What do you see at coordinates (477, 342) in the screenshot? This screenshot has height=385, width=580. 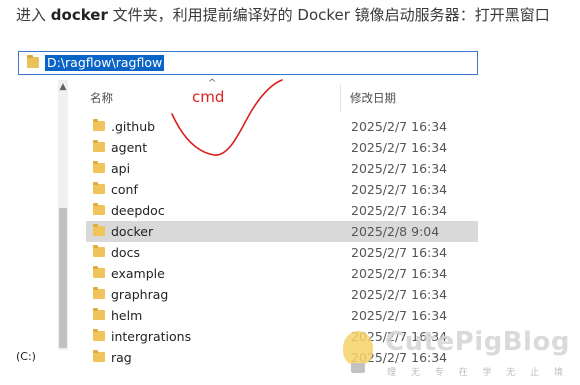 I see `watermark-title: CutePigBlog` at bounding box center [477, 342].